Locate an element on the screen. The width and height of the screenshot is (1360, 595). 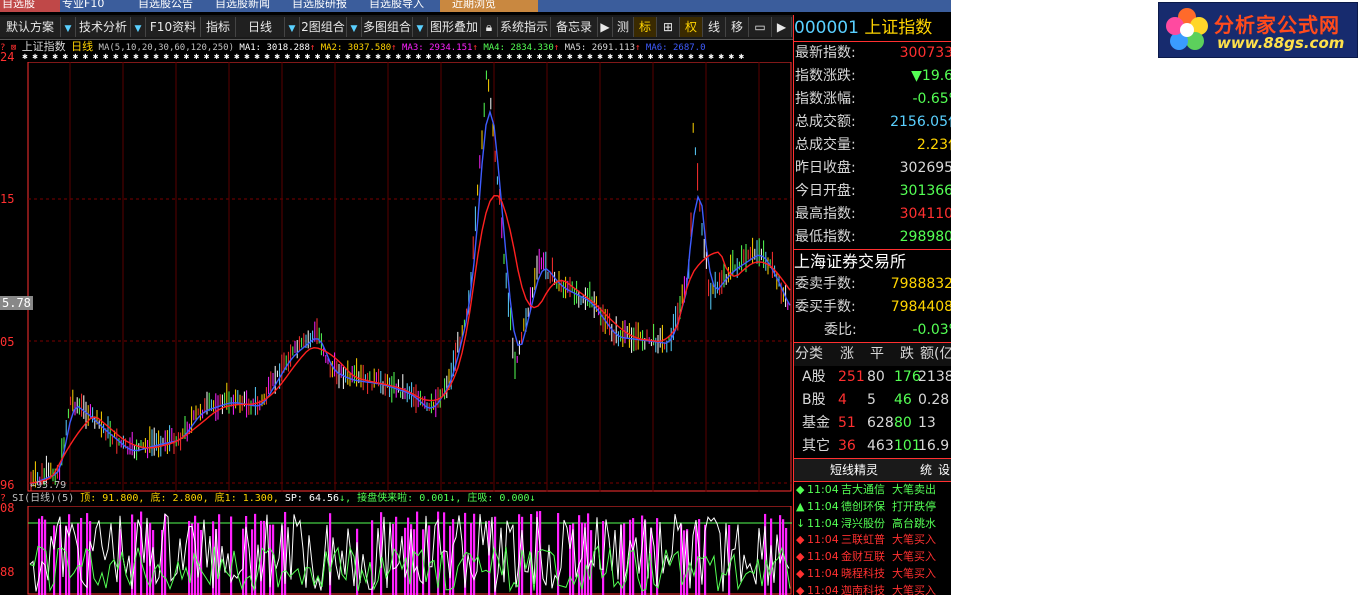
lock-icon: 🔒︎ is located at coordinates (489, 27).